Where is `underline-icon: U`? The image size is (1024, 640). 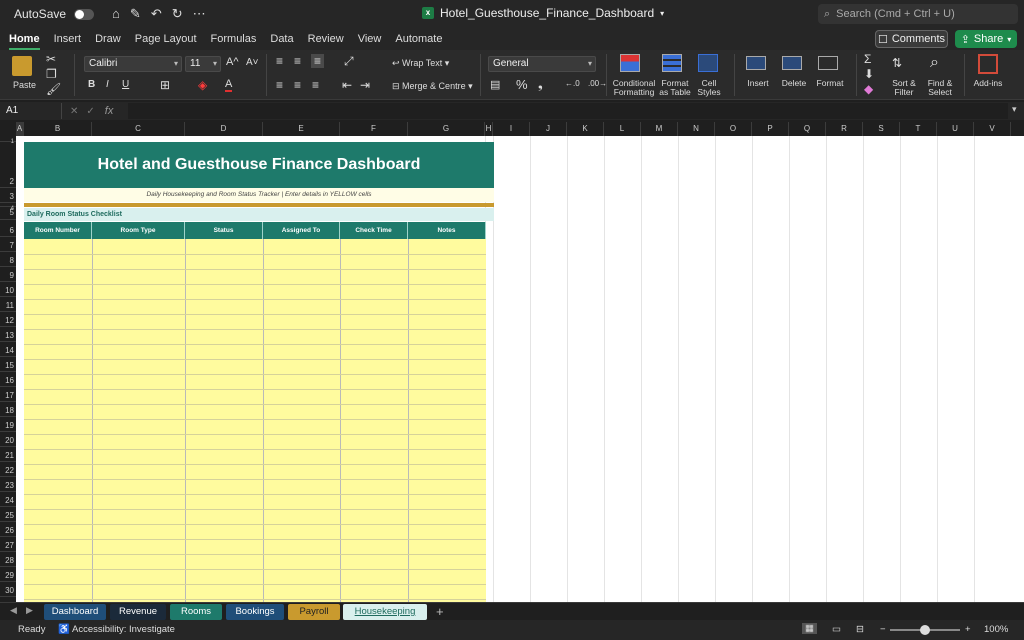
underline-icon: U is located at coordinates (125, 84).